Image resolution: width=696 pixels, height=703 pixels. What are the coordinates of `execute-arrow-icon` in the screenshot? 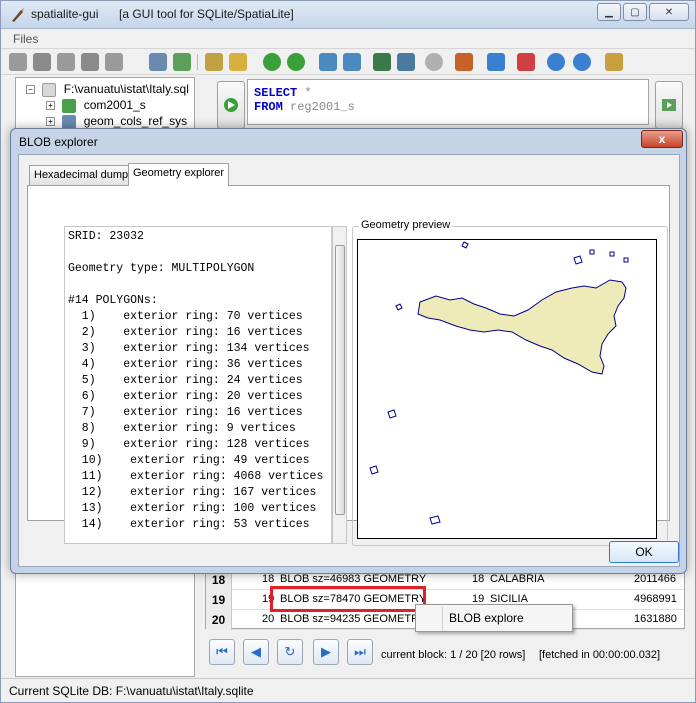 It's located at (231, 105).